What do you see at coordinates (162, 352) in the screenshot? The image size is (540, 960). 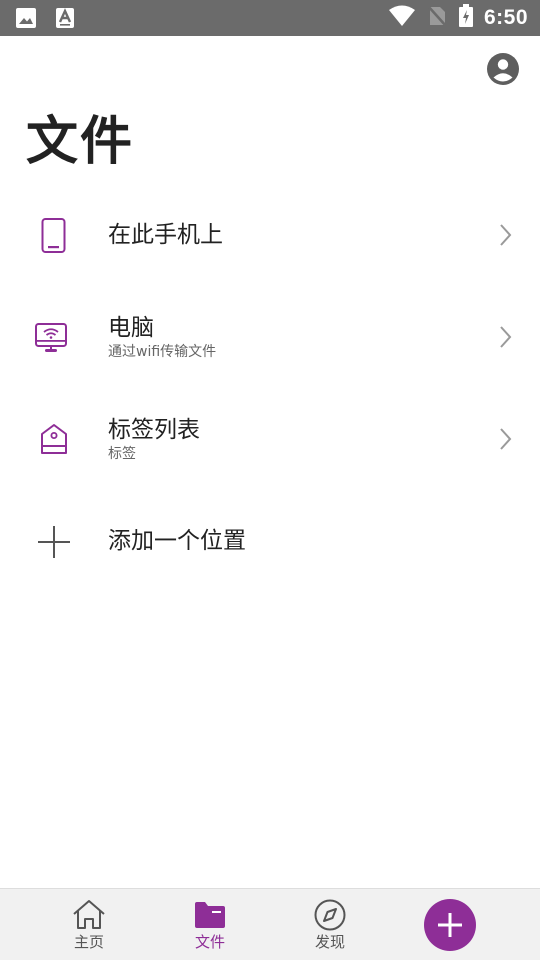 I see `location-subtitle: 通过wifi传输文件` at bounding box center [162, 352].